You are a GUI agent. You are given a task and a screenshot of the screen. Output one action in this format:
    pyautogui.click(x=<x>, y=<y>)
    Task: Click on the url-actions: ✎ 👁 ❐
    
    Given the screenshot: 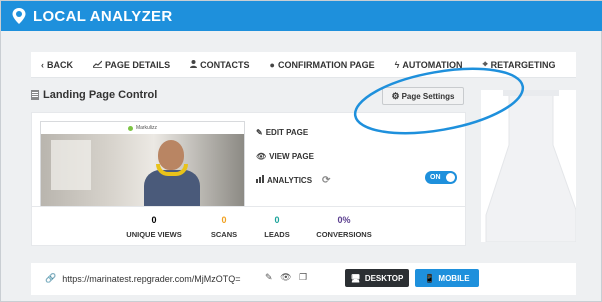 What is the action you would take?
    pyautogui.click(x=288, y=277)
    